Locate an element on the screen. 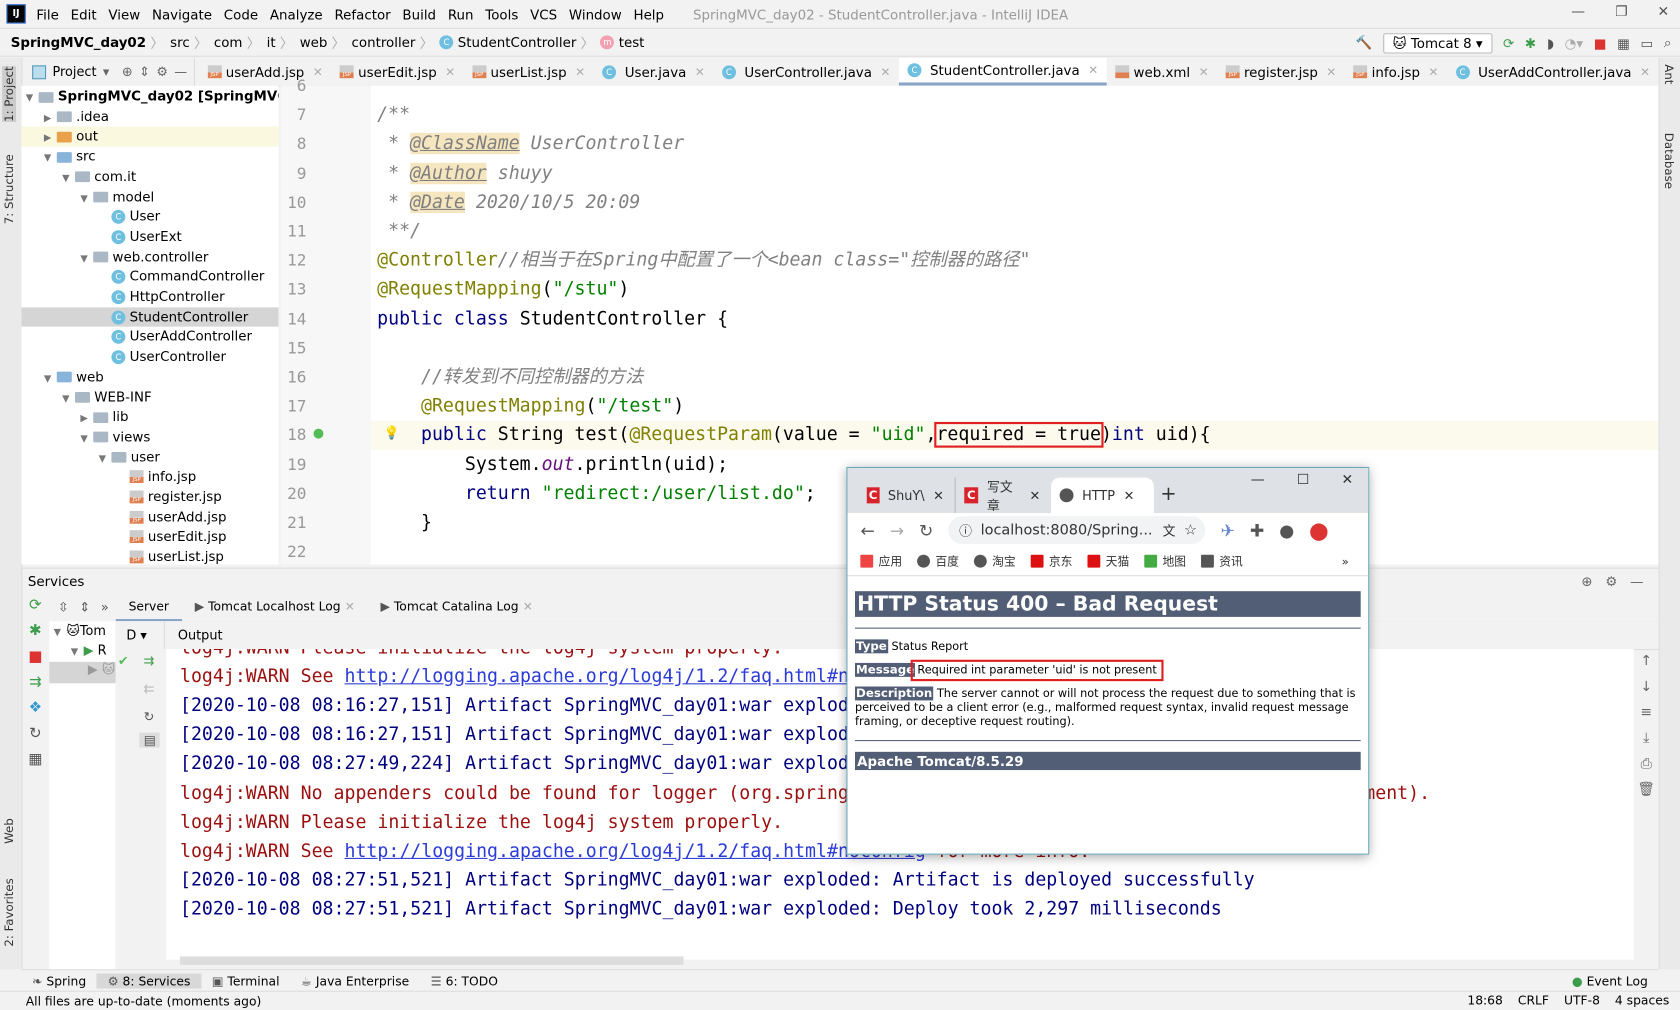  tool-window-services: ⚙ 8: Services is located at coordinates (149, 981).